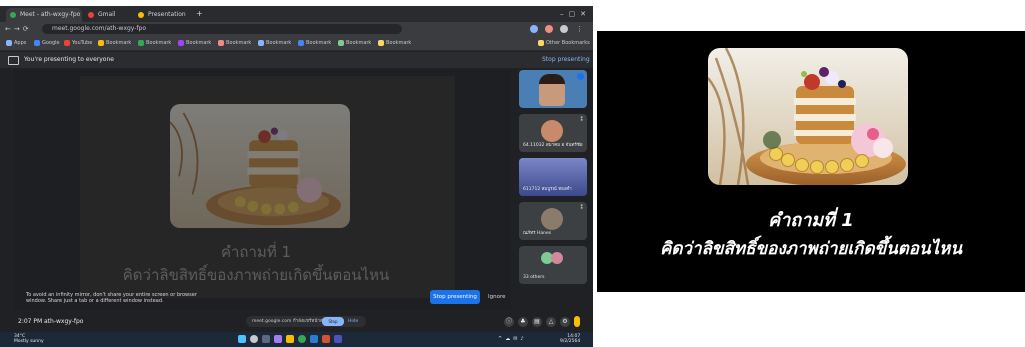  What do you see at coordinates (537, 322) in the screenshot?
I see `chat-icon: ▤` at bounding box center [537, 322].